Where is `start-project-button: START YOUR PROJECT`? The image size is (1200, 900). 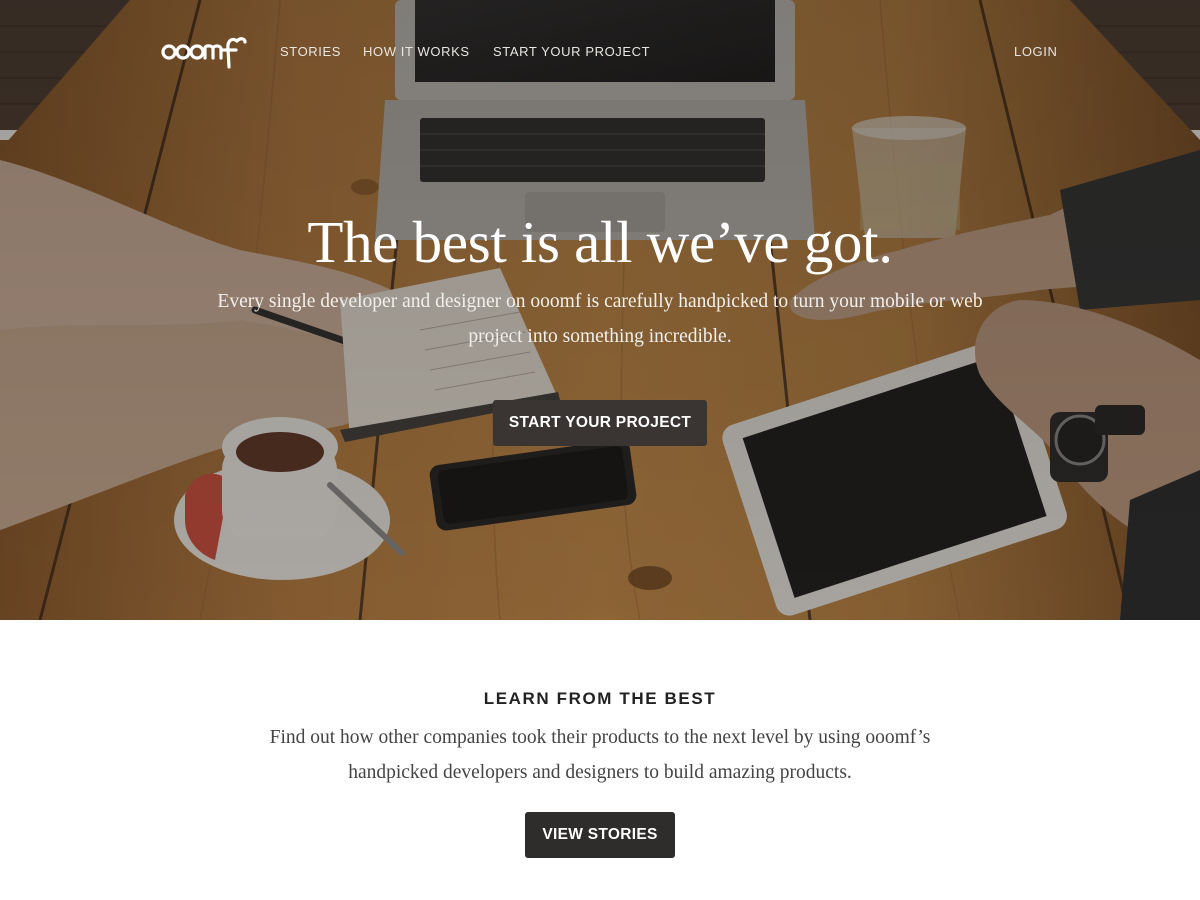 start-project-button: START YOUR PROJECT is located at coordinates (600, 423).